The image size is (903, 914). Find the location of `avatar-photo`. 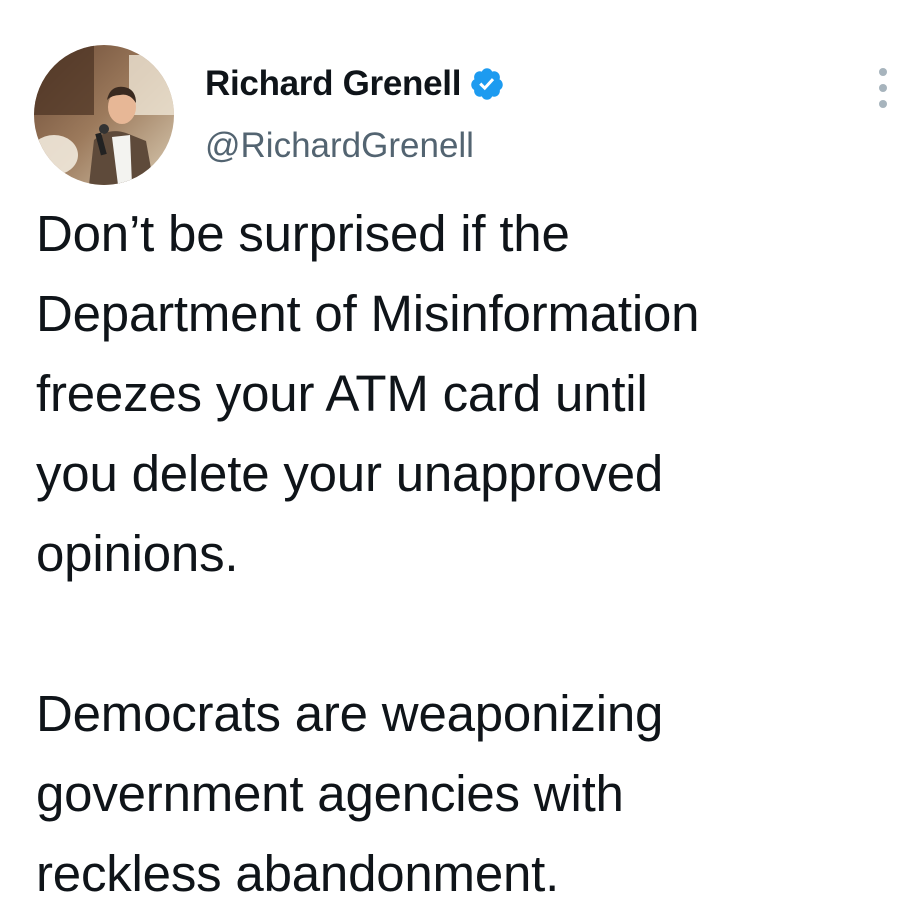

avatar-photo is located at coordinates (104, 115).